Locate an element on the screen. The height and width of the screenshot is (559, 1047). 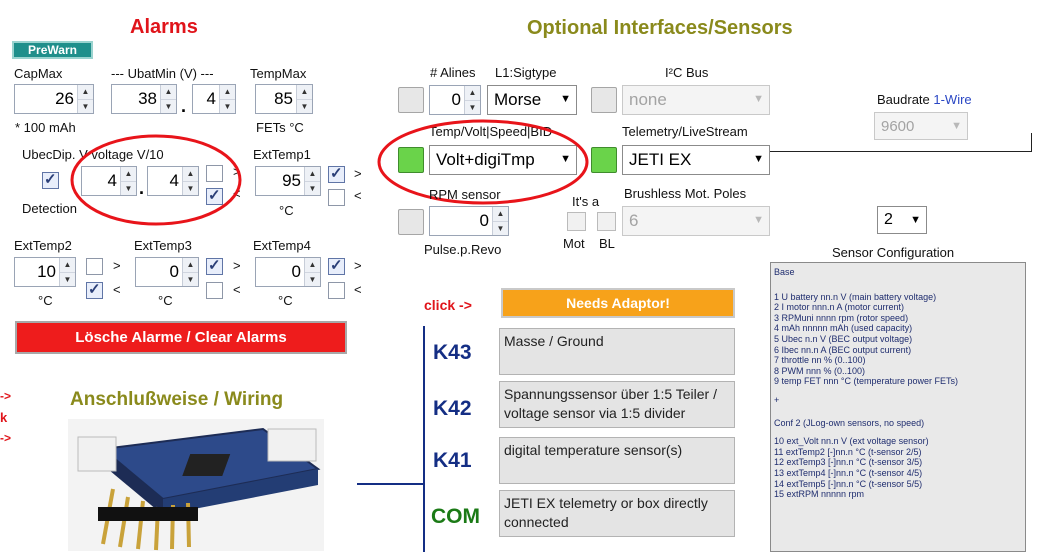
click-label: click -> is located at coordinates (448, 305).